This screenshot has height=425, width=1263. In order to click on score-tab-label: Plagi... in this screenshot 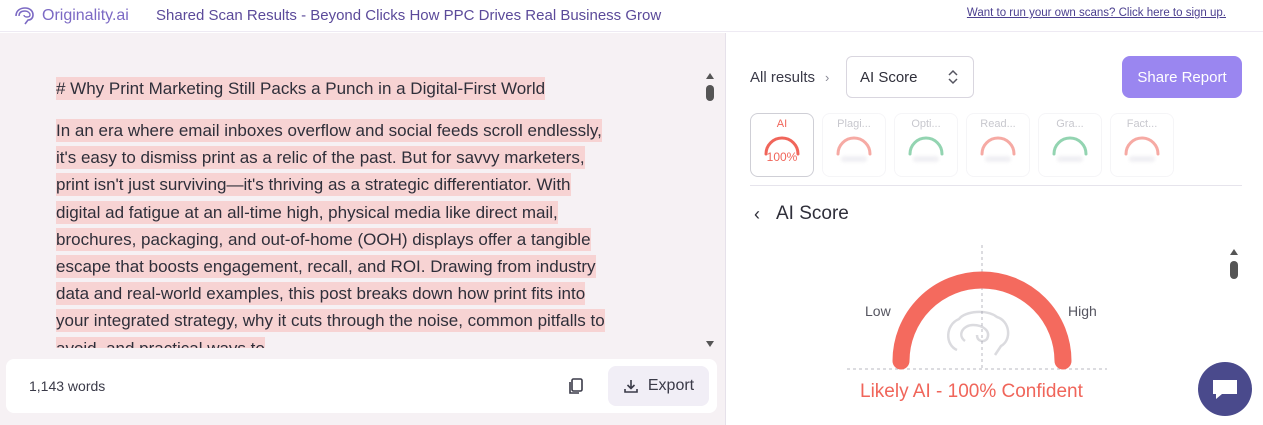, I will do `click(854, 124)`.